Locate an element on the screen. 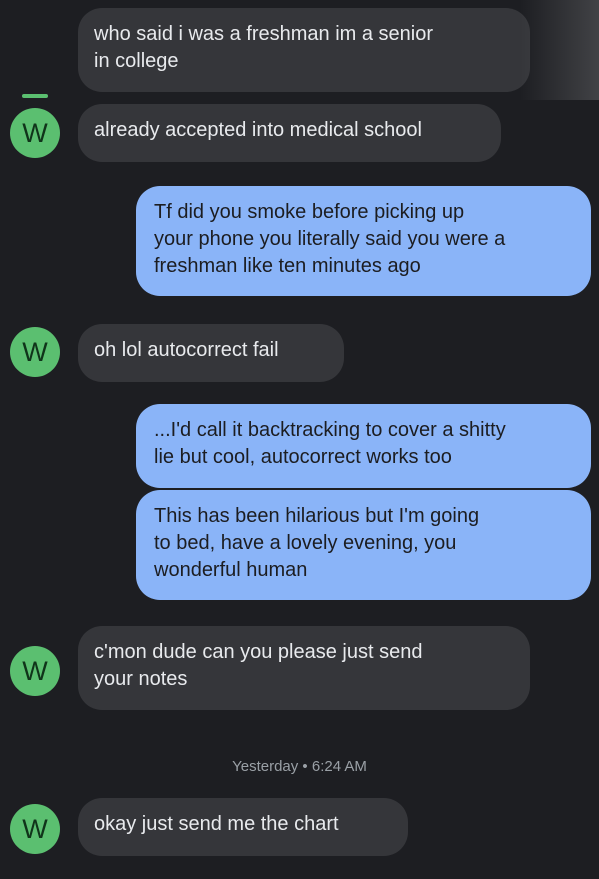 The image size is (599, 879). incoming-message-bubble: already accepted into medical school is located at coordinates (289, 133).